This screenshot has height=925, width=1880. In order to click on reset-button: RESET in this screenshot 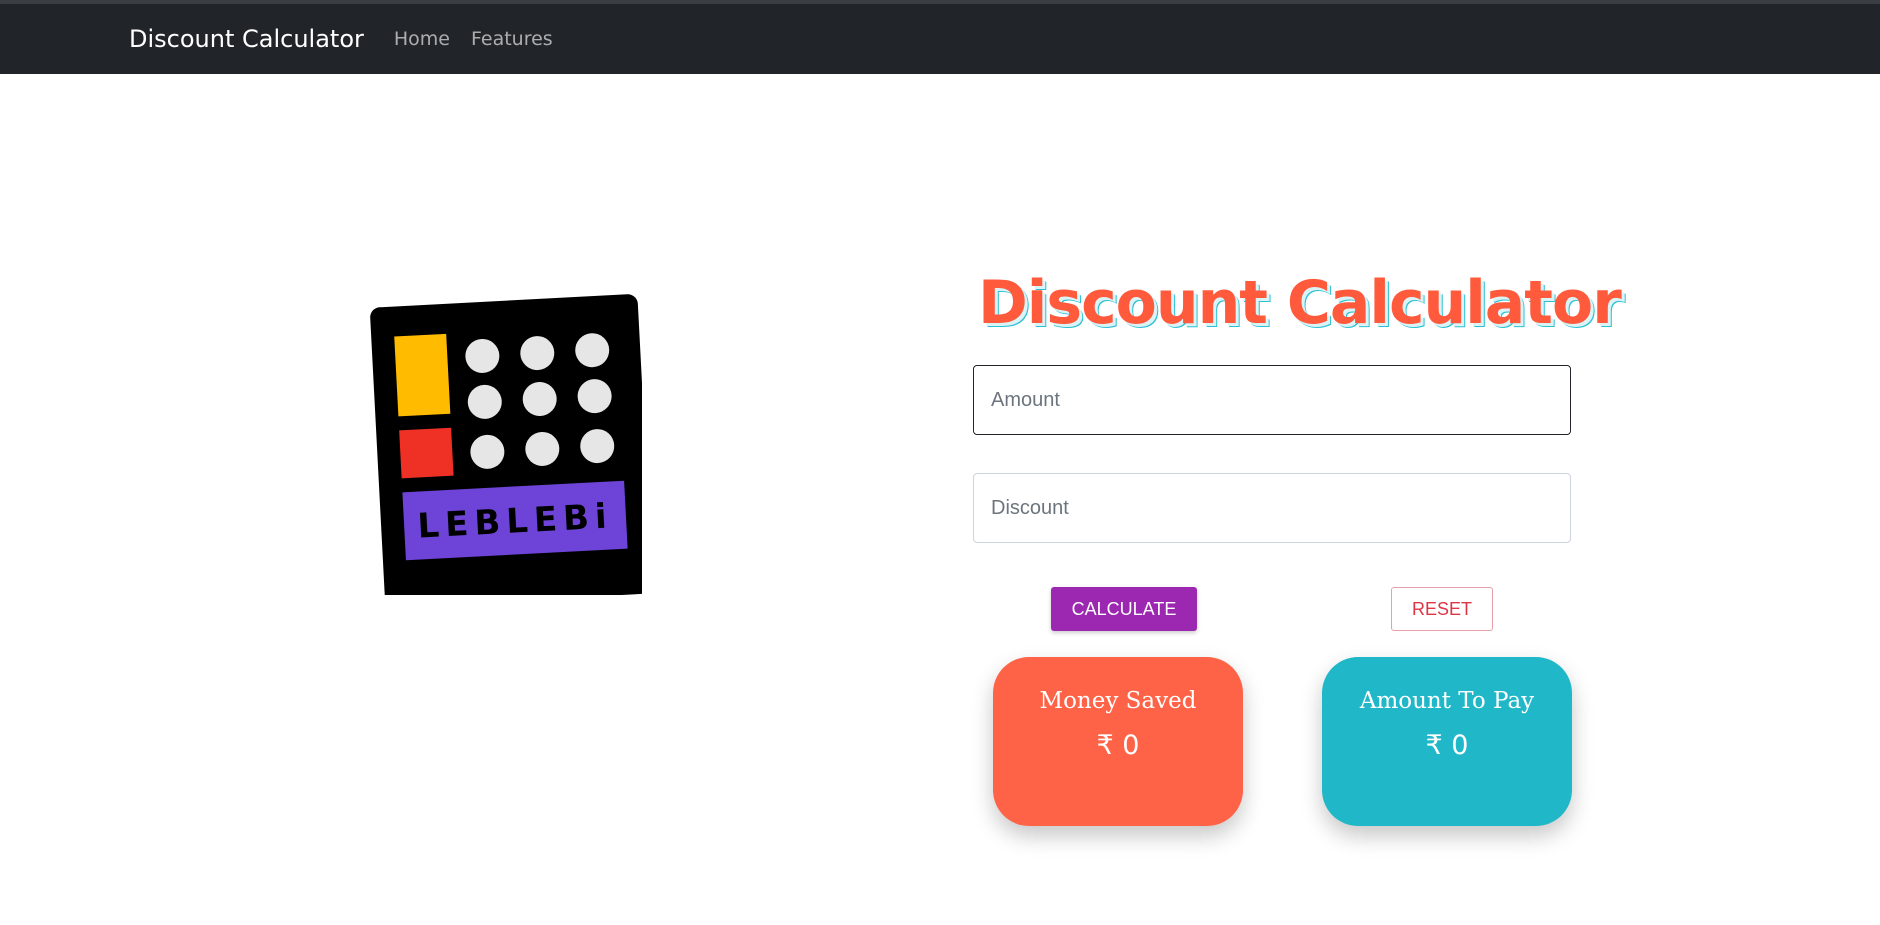, I will do `click(1442, 609)`.